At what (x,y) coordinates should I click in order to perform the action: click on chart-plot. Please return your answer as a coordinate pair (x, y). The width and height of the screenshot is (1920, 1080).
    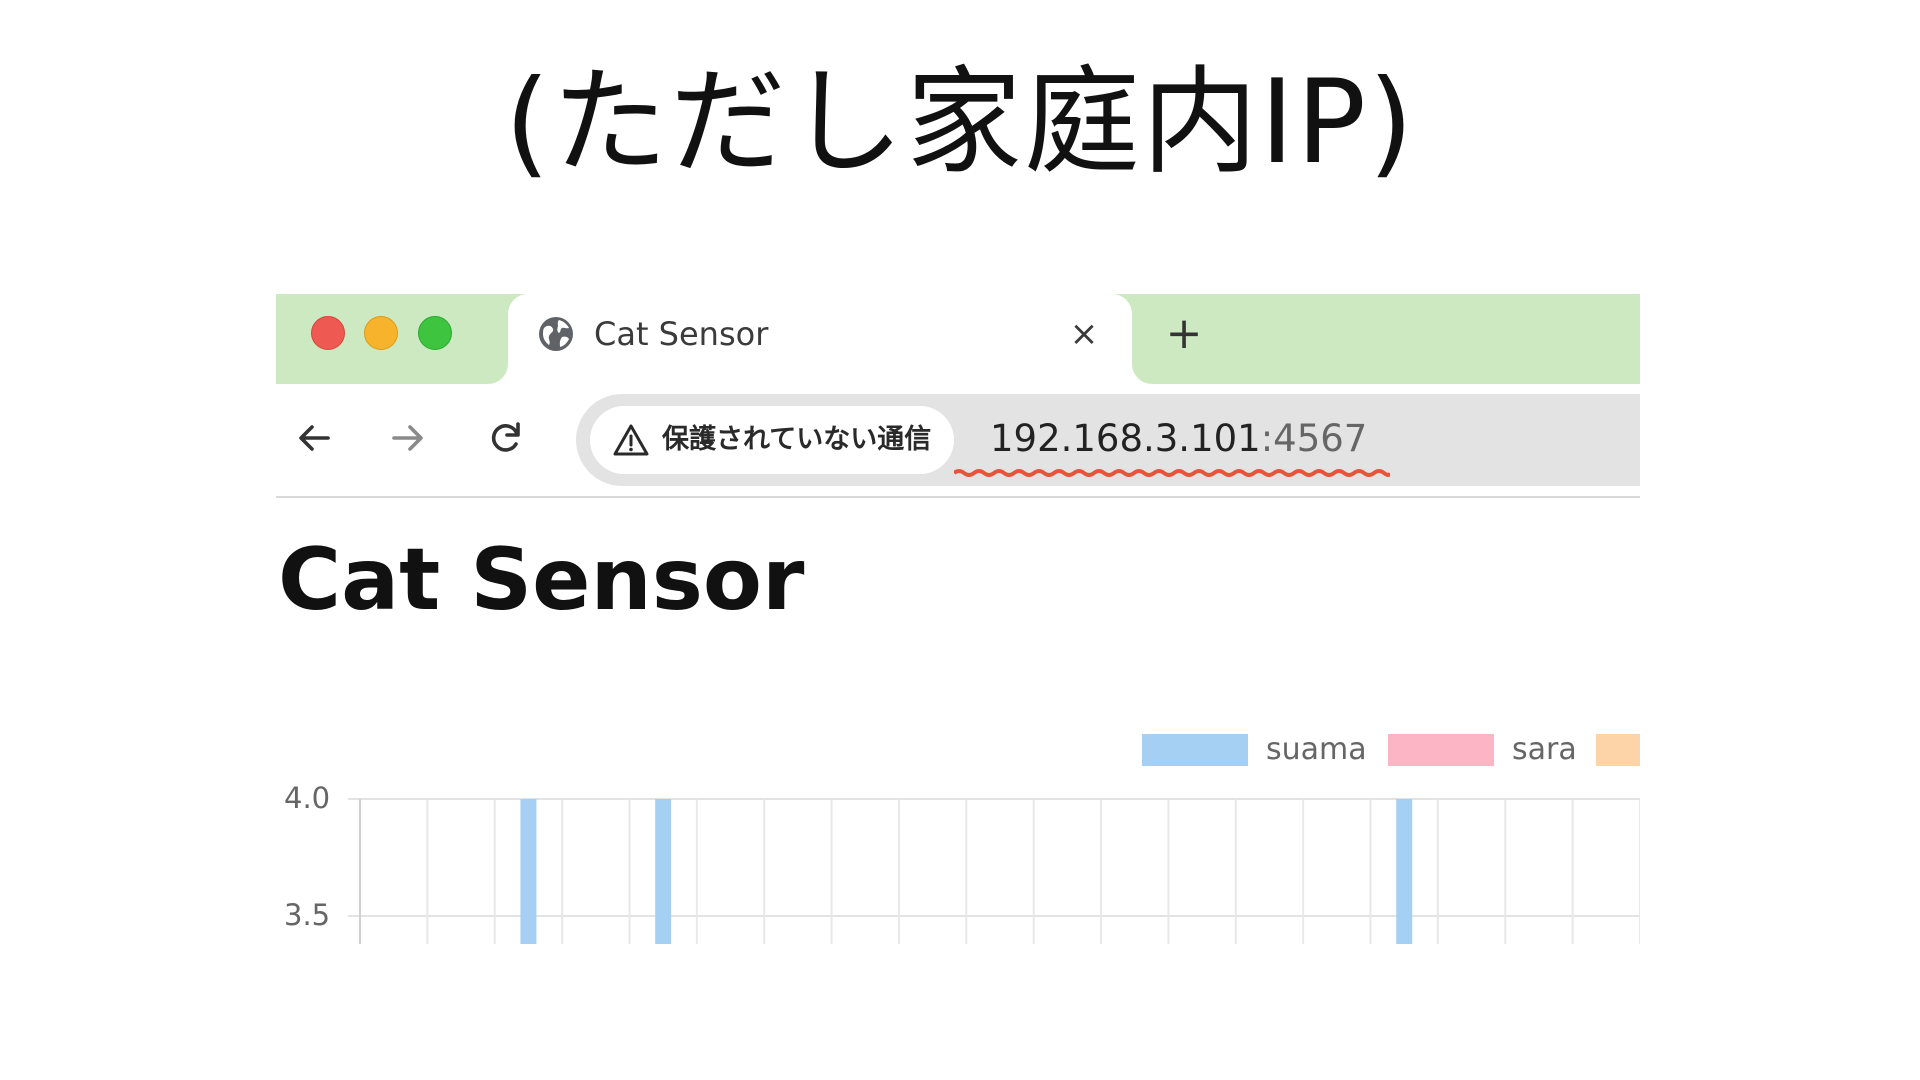
    Looking at the image, I should click on (994, 871).